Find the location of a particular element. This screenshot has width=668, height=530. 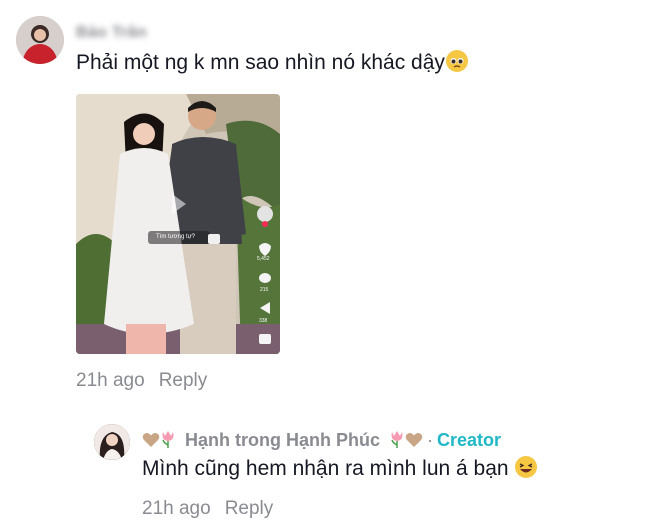

attached-video-thumbnail: Tìm tương tự? 5,452 215 338 is located at coordinates (178, 224).